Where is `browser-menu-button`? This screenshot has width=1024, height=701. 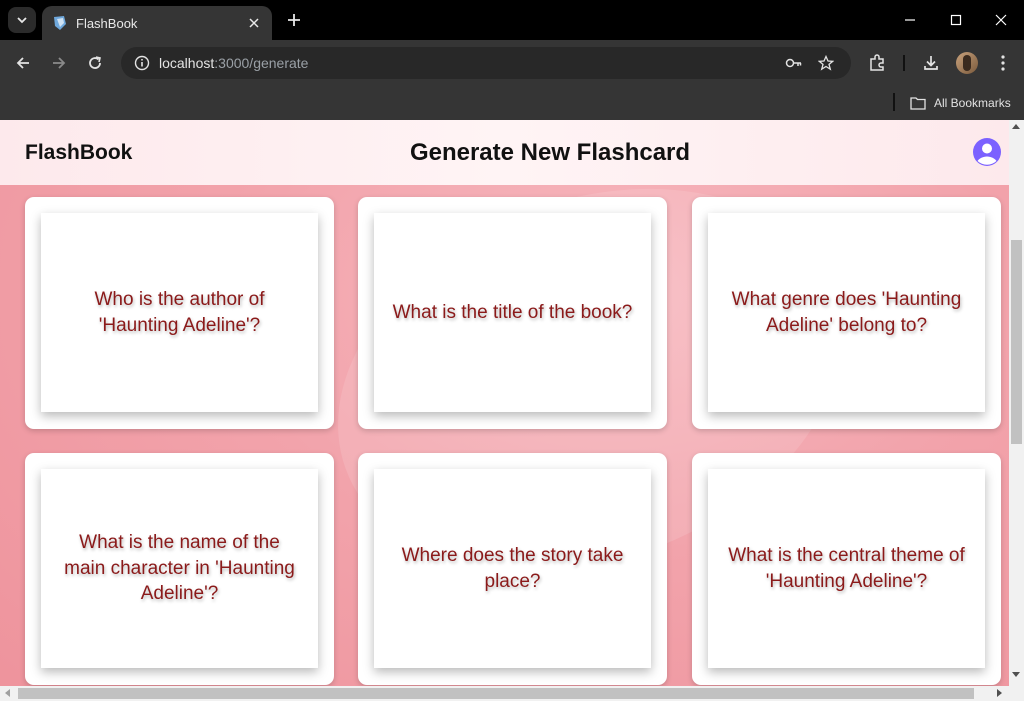 browser-menu-button is located at coordinates (1003, 63).